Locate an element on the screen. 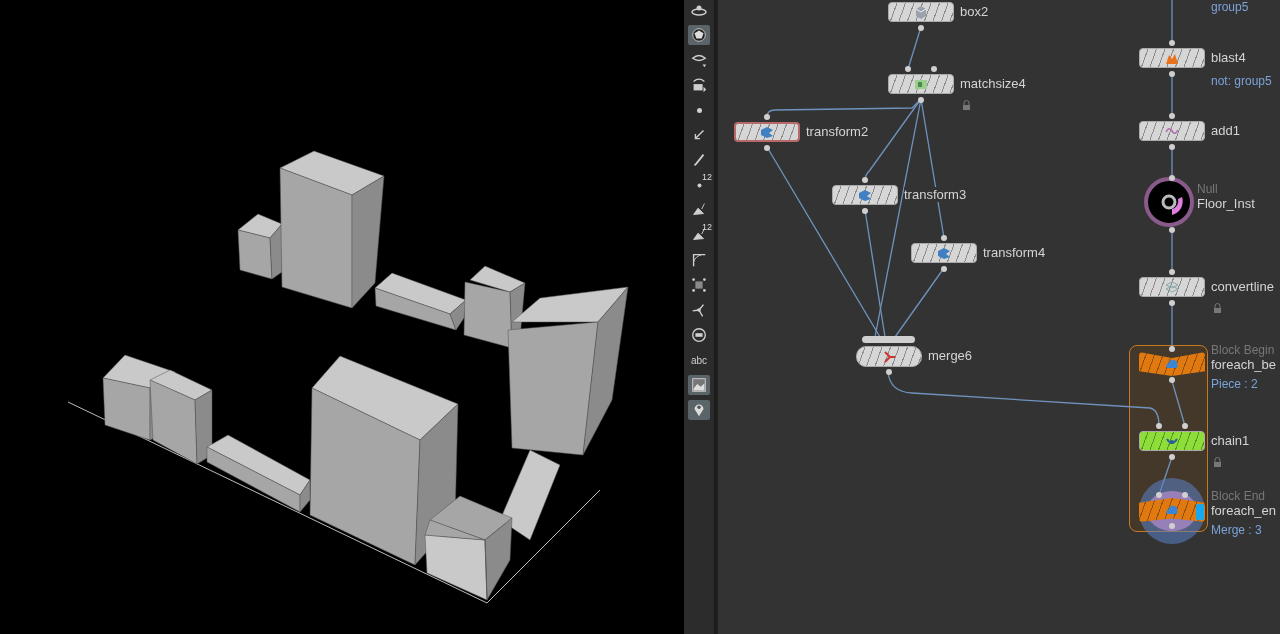 This screenshot has height=634, width=1280. node-label: foreach_be is located at coordinates (1244, 364).